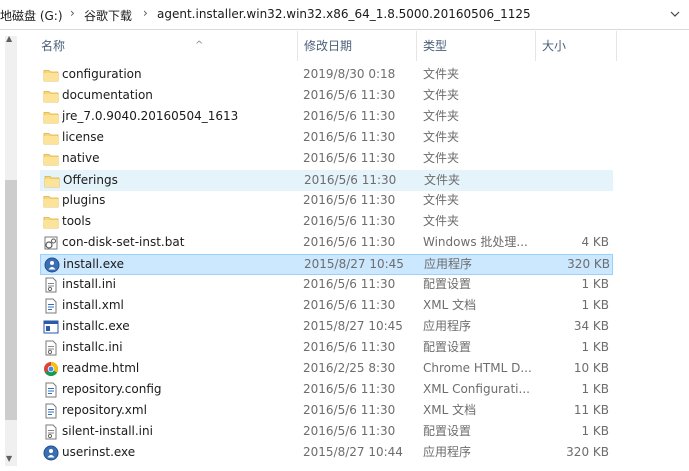 The width and height of the screenshot is (689, 471). Describe the element at coordinates (326, 75) in the screenshot. I see `file-row: configuration 2019/8/30 0:18 文件夹` at that location.